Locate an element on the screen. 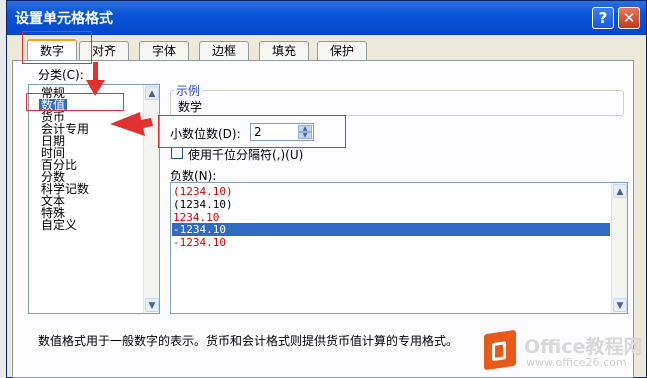 The height and width of the screenshot is (378, 647). watermark-title: Office教程网 is located at coordinates (583, 347).